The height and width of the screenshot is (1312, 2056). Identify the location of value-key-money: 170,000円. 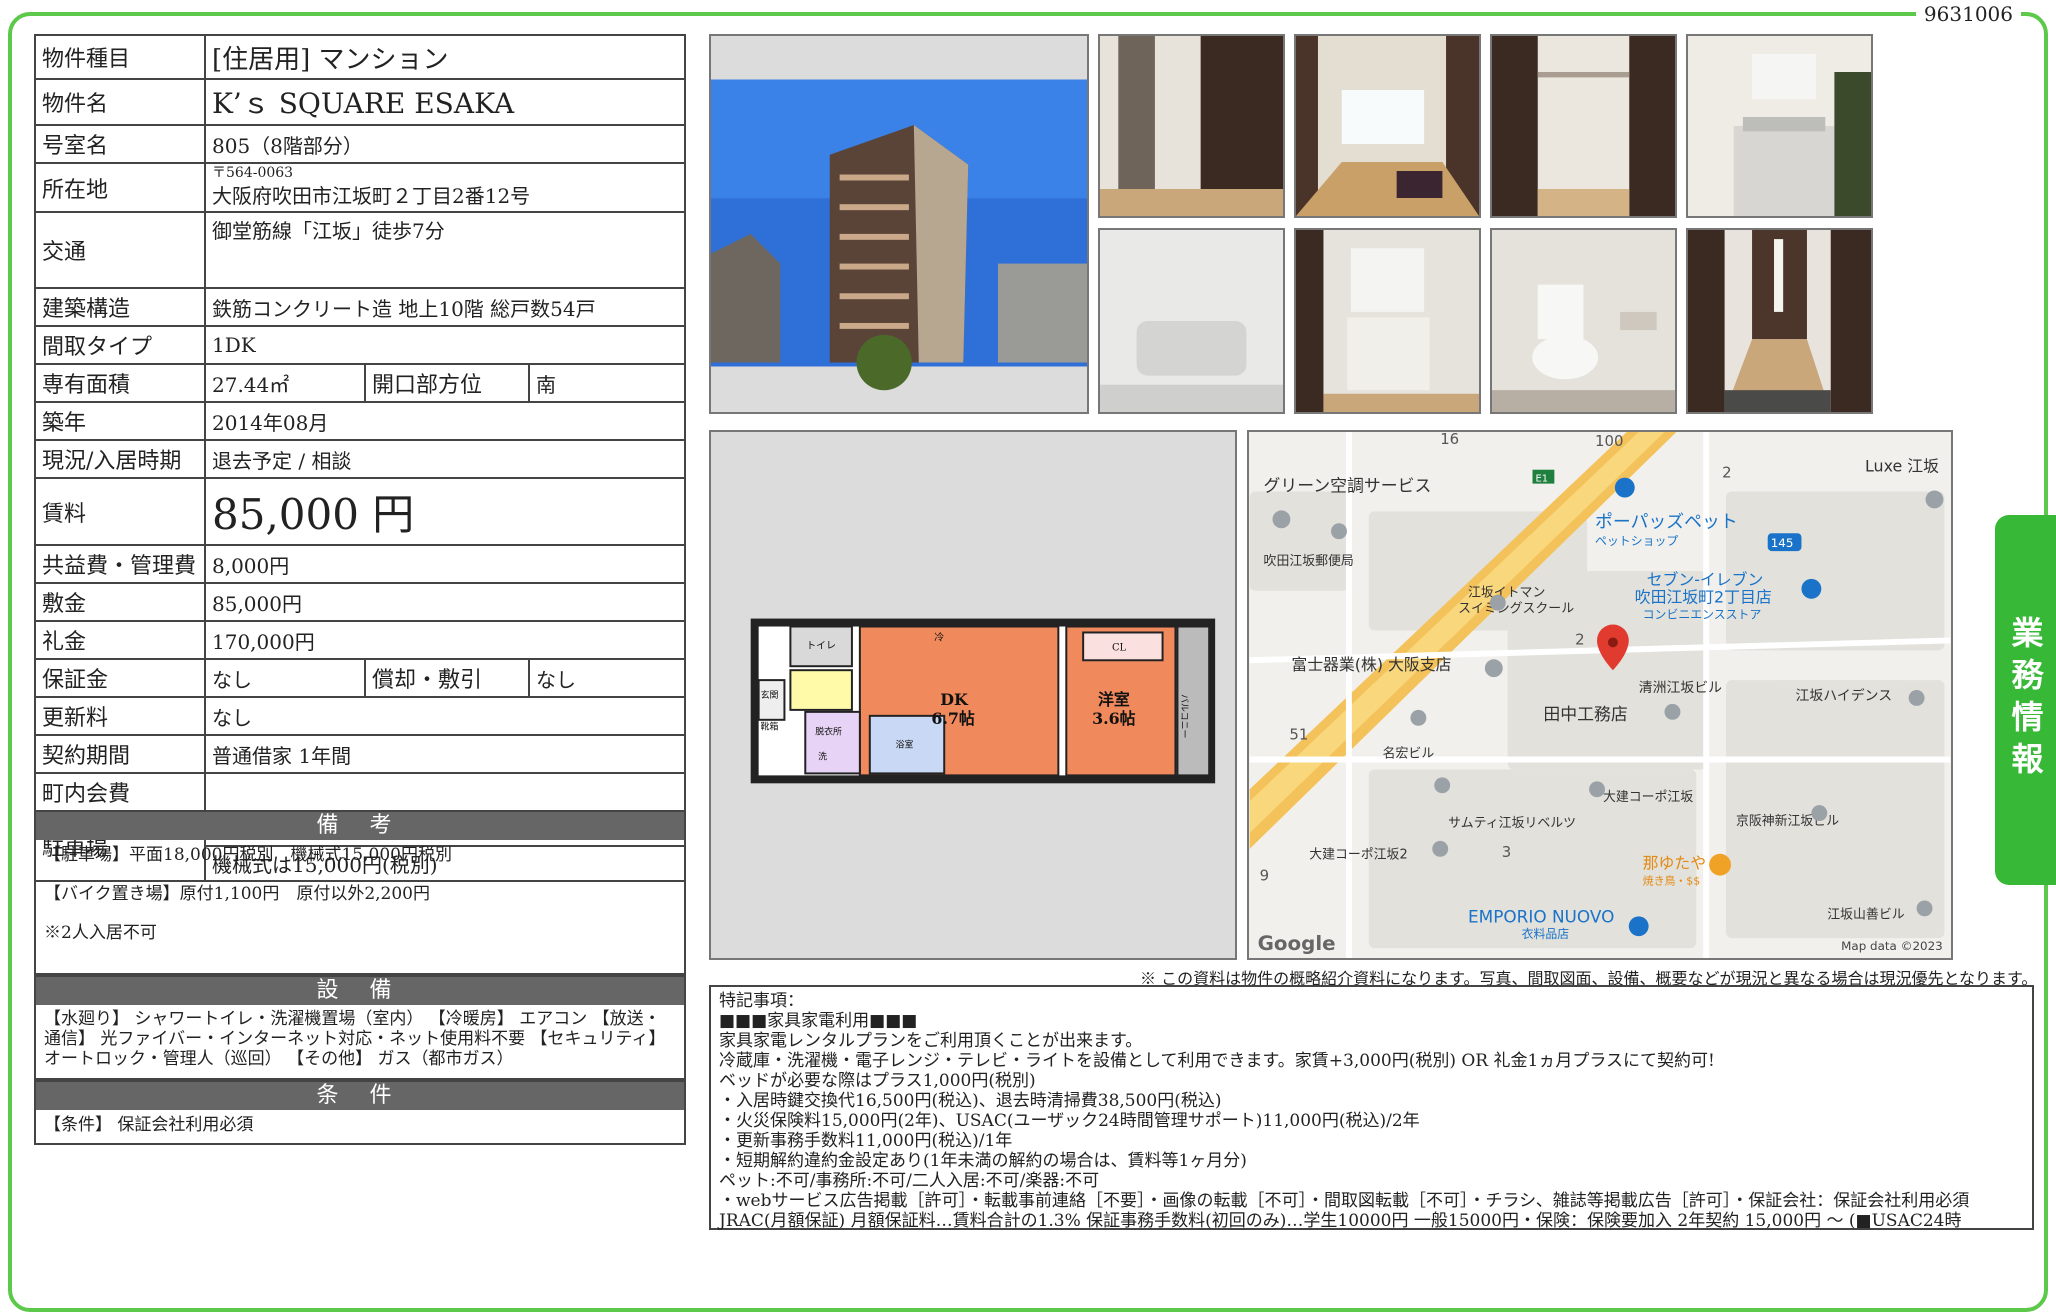
(445, 640).